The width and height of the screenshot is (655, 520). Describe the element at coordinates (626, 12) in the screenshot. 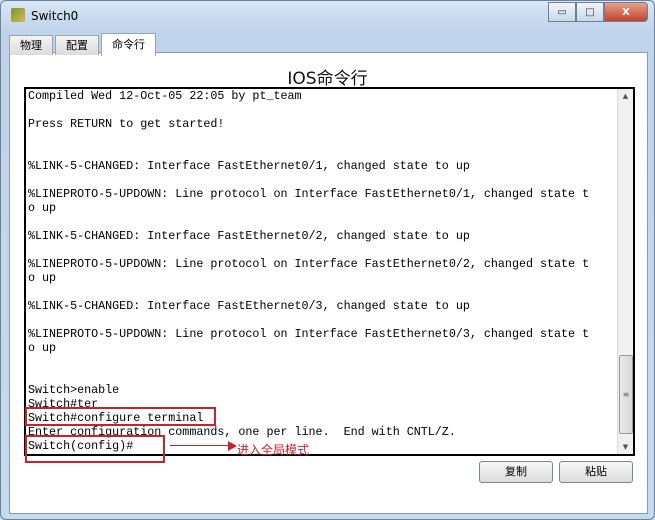

I see `close-button: X` at that location.